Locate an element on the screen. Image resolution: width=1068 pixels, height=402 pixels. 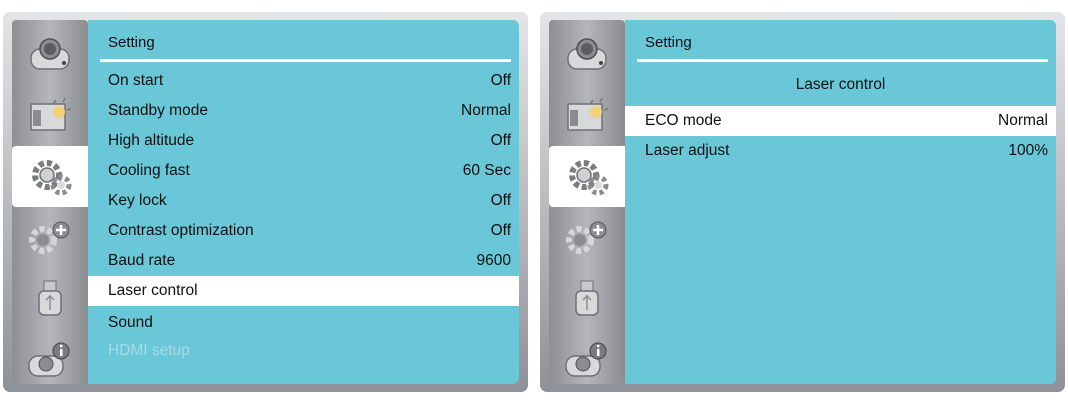
menu-item-contrast-optimization: Contrast optimization Off is located at coordinates (303, 231).